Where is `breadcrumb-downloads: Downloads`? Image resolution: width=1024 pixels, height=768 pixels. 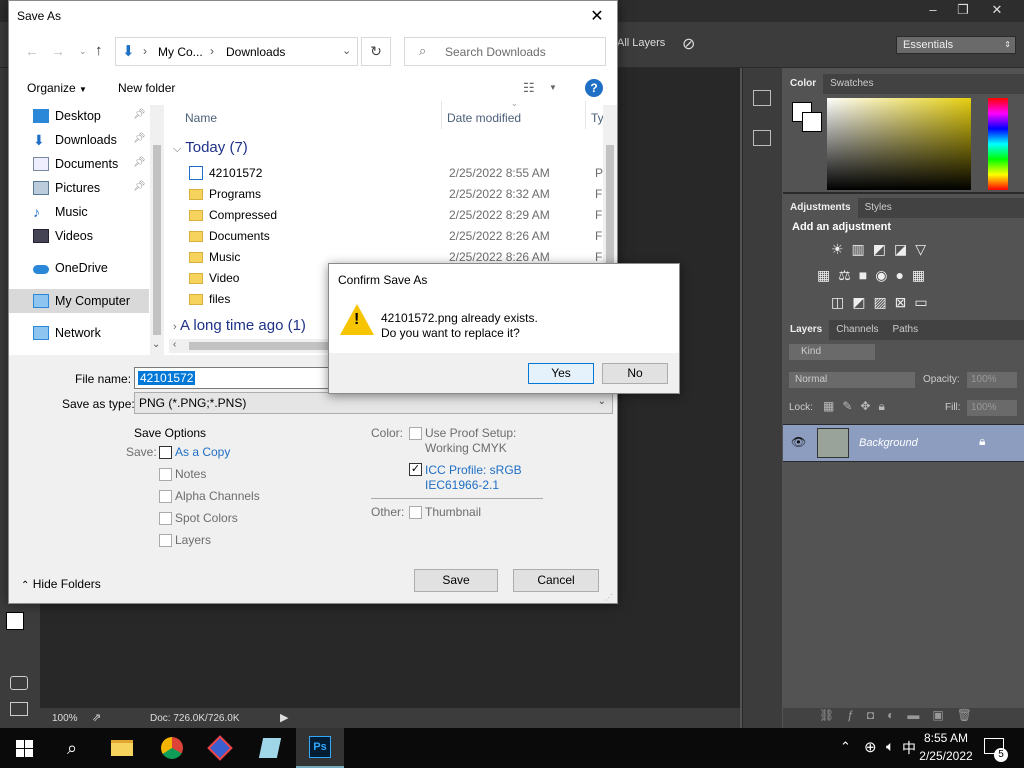
breadcrumb-downloads: Downloads is located at coordinates (255, 52).